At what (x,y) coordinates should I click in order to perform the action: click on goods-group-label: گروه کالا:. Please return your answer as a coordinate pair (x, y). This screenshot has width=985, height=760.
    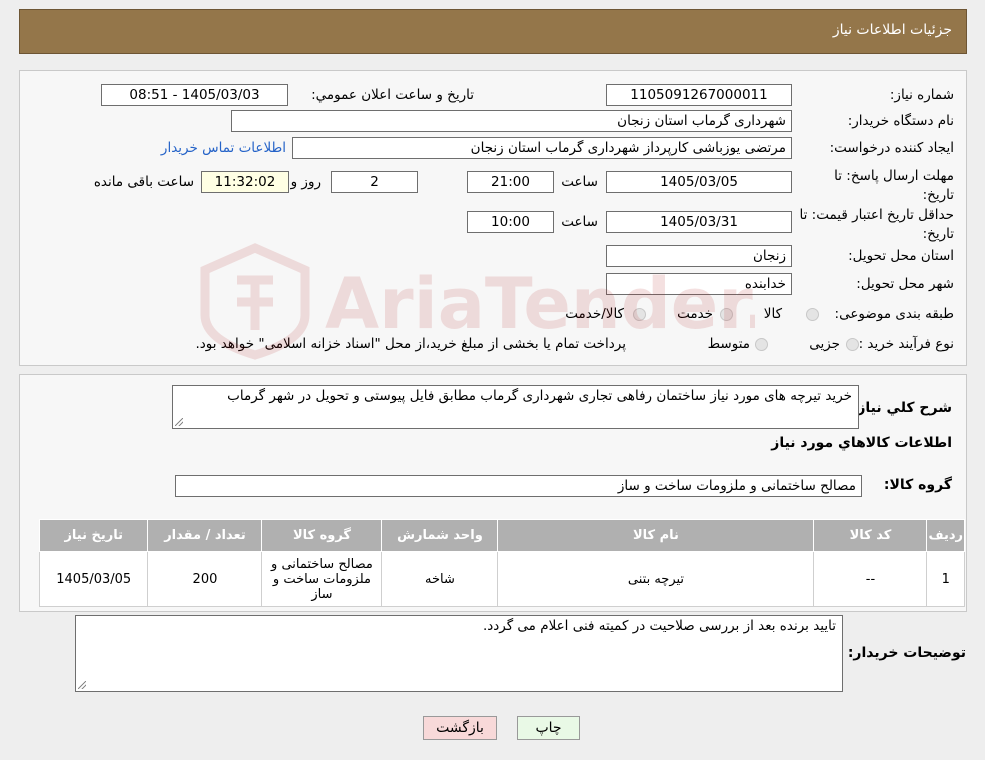
    Looking at the image, I should click on (917, 485).